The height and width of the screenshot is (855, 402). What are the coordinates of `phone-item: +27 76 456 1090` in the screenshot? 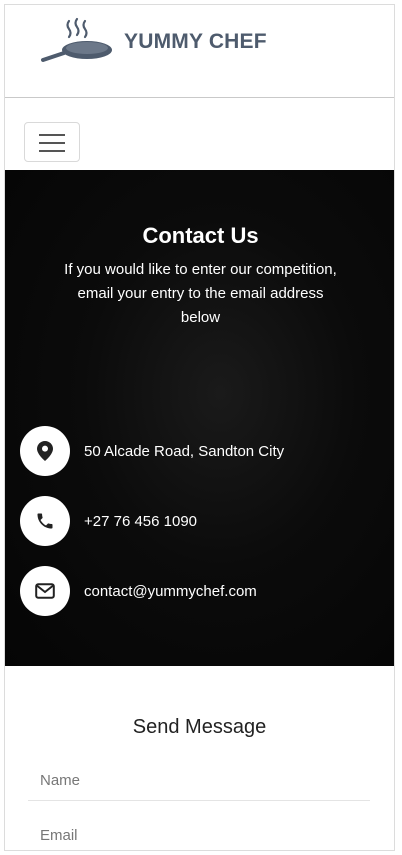 It's located at (108, 521).